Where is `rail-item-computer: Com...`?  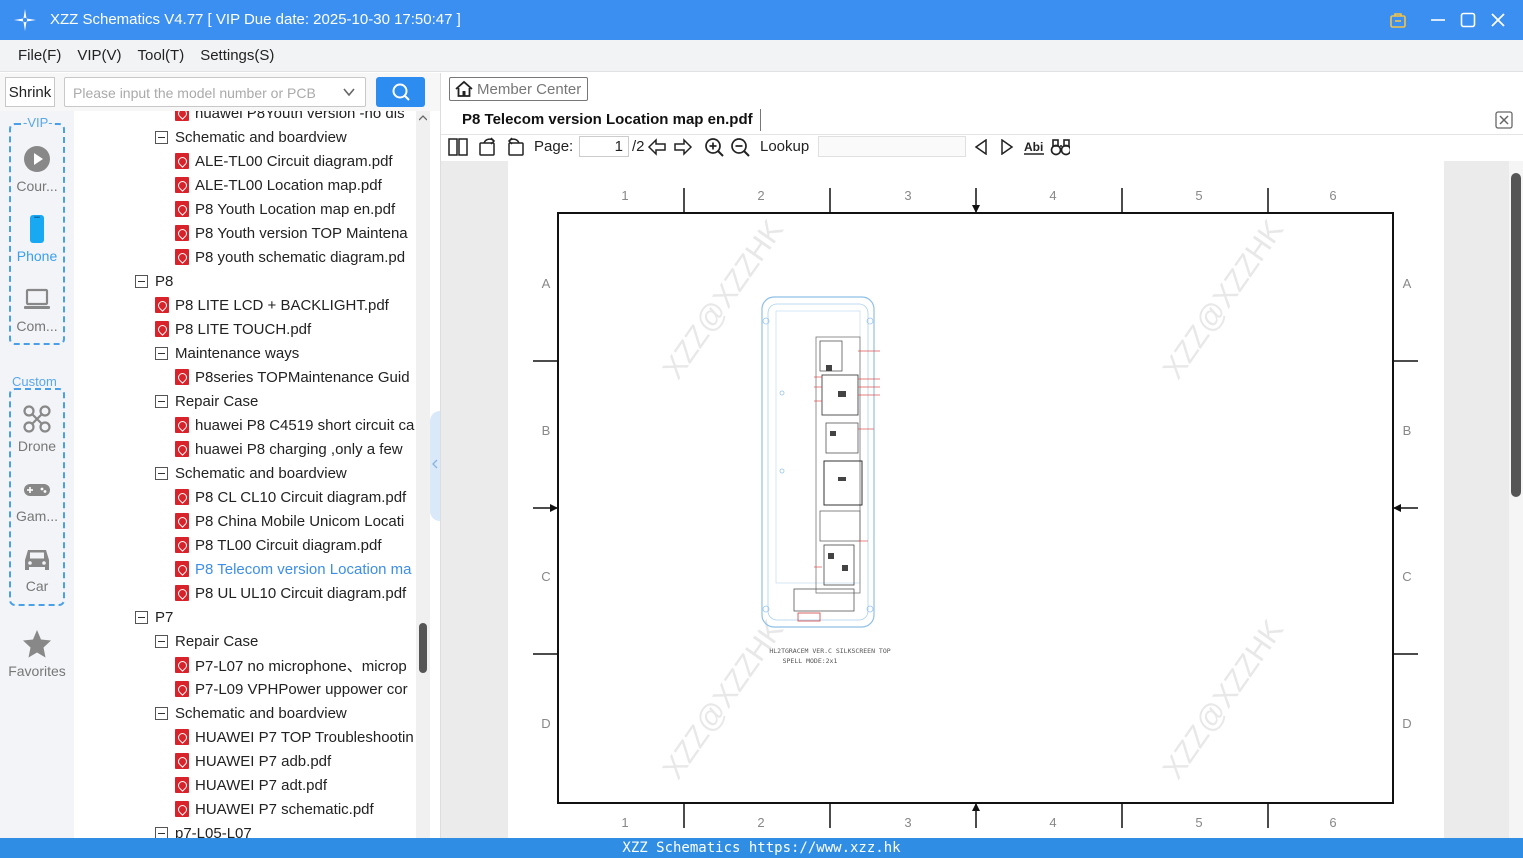
rail-item-computer: Com... is located at coordinates (37, 309).